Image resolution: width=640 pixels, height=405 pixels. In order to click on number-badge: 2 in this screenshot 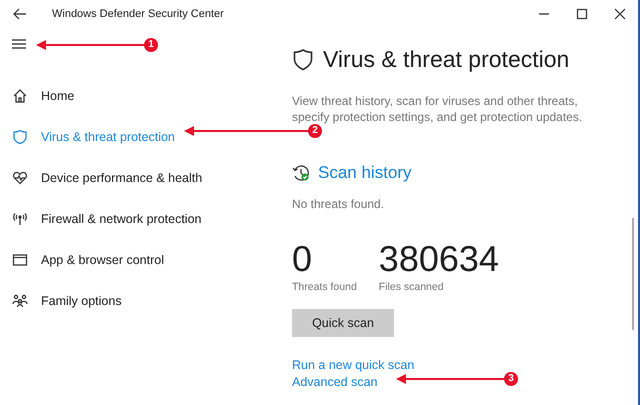, I will do `click(315, 131)`.